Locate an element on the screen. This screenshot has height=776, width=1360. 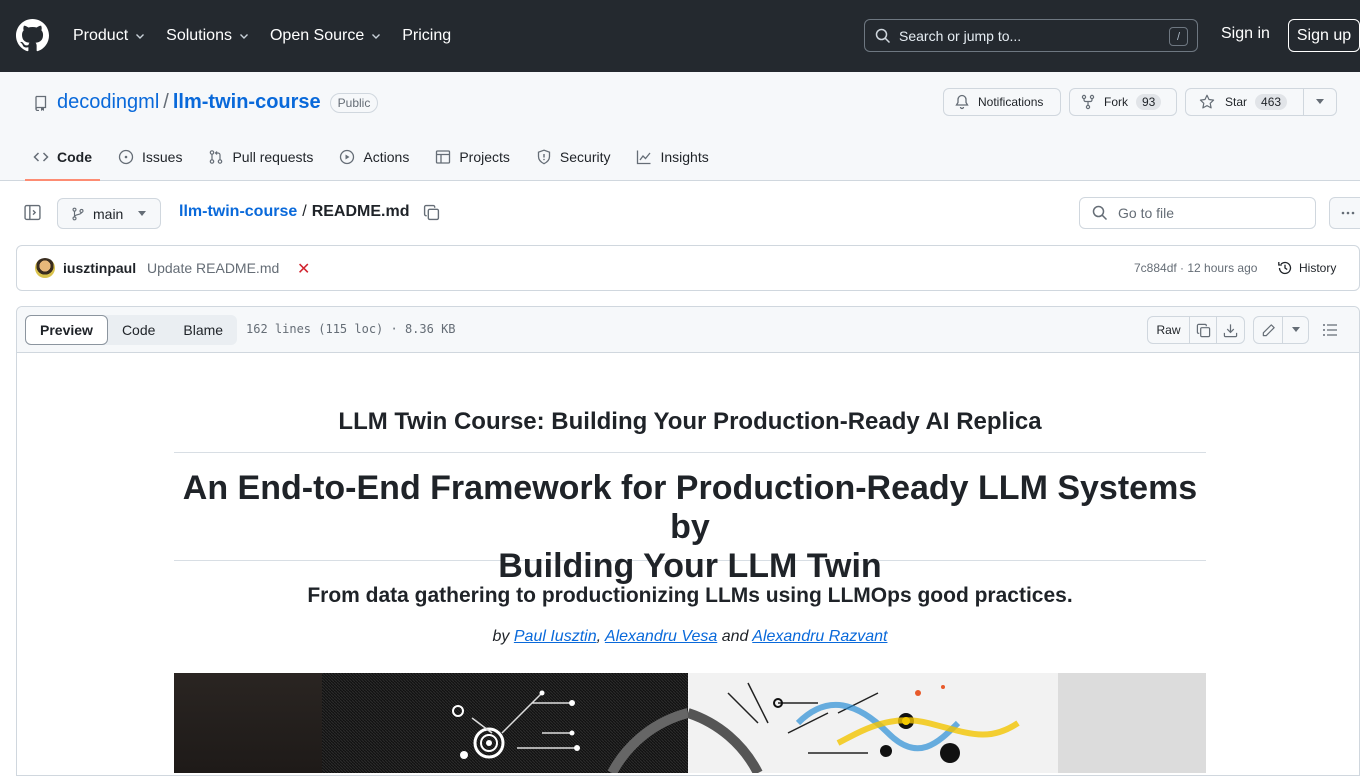
nav-product: Product is located at coordinates (109, 36).